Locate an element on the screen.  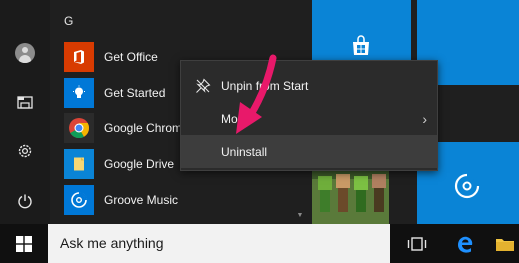
app-label: Google Drive is located at coordinates (139, 164).